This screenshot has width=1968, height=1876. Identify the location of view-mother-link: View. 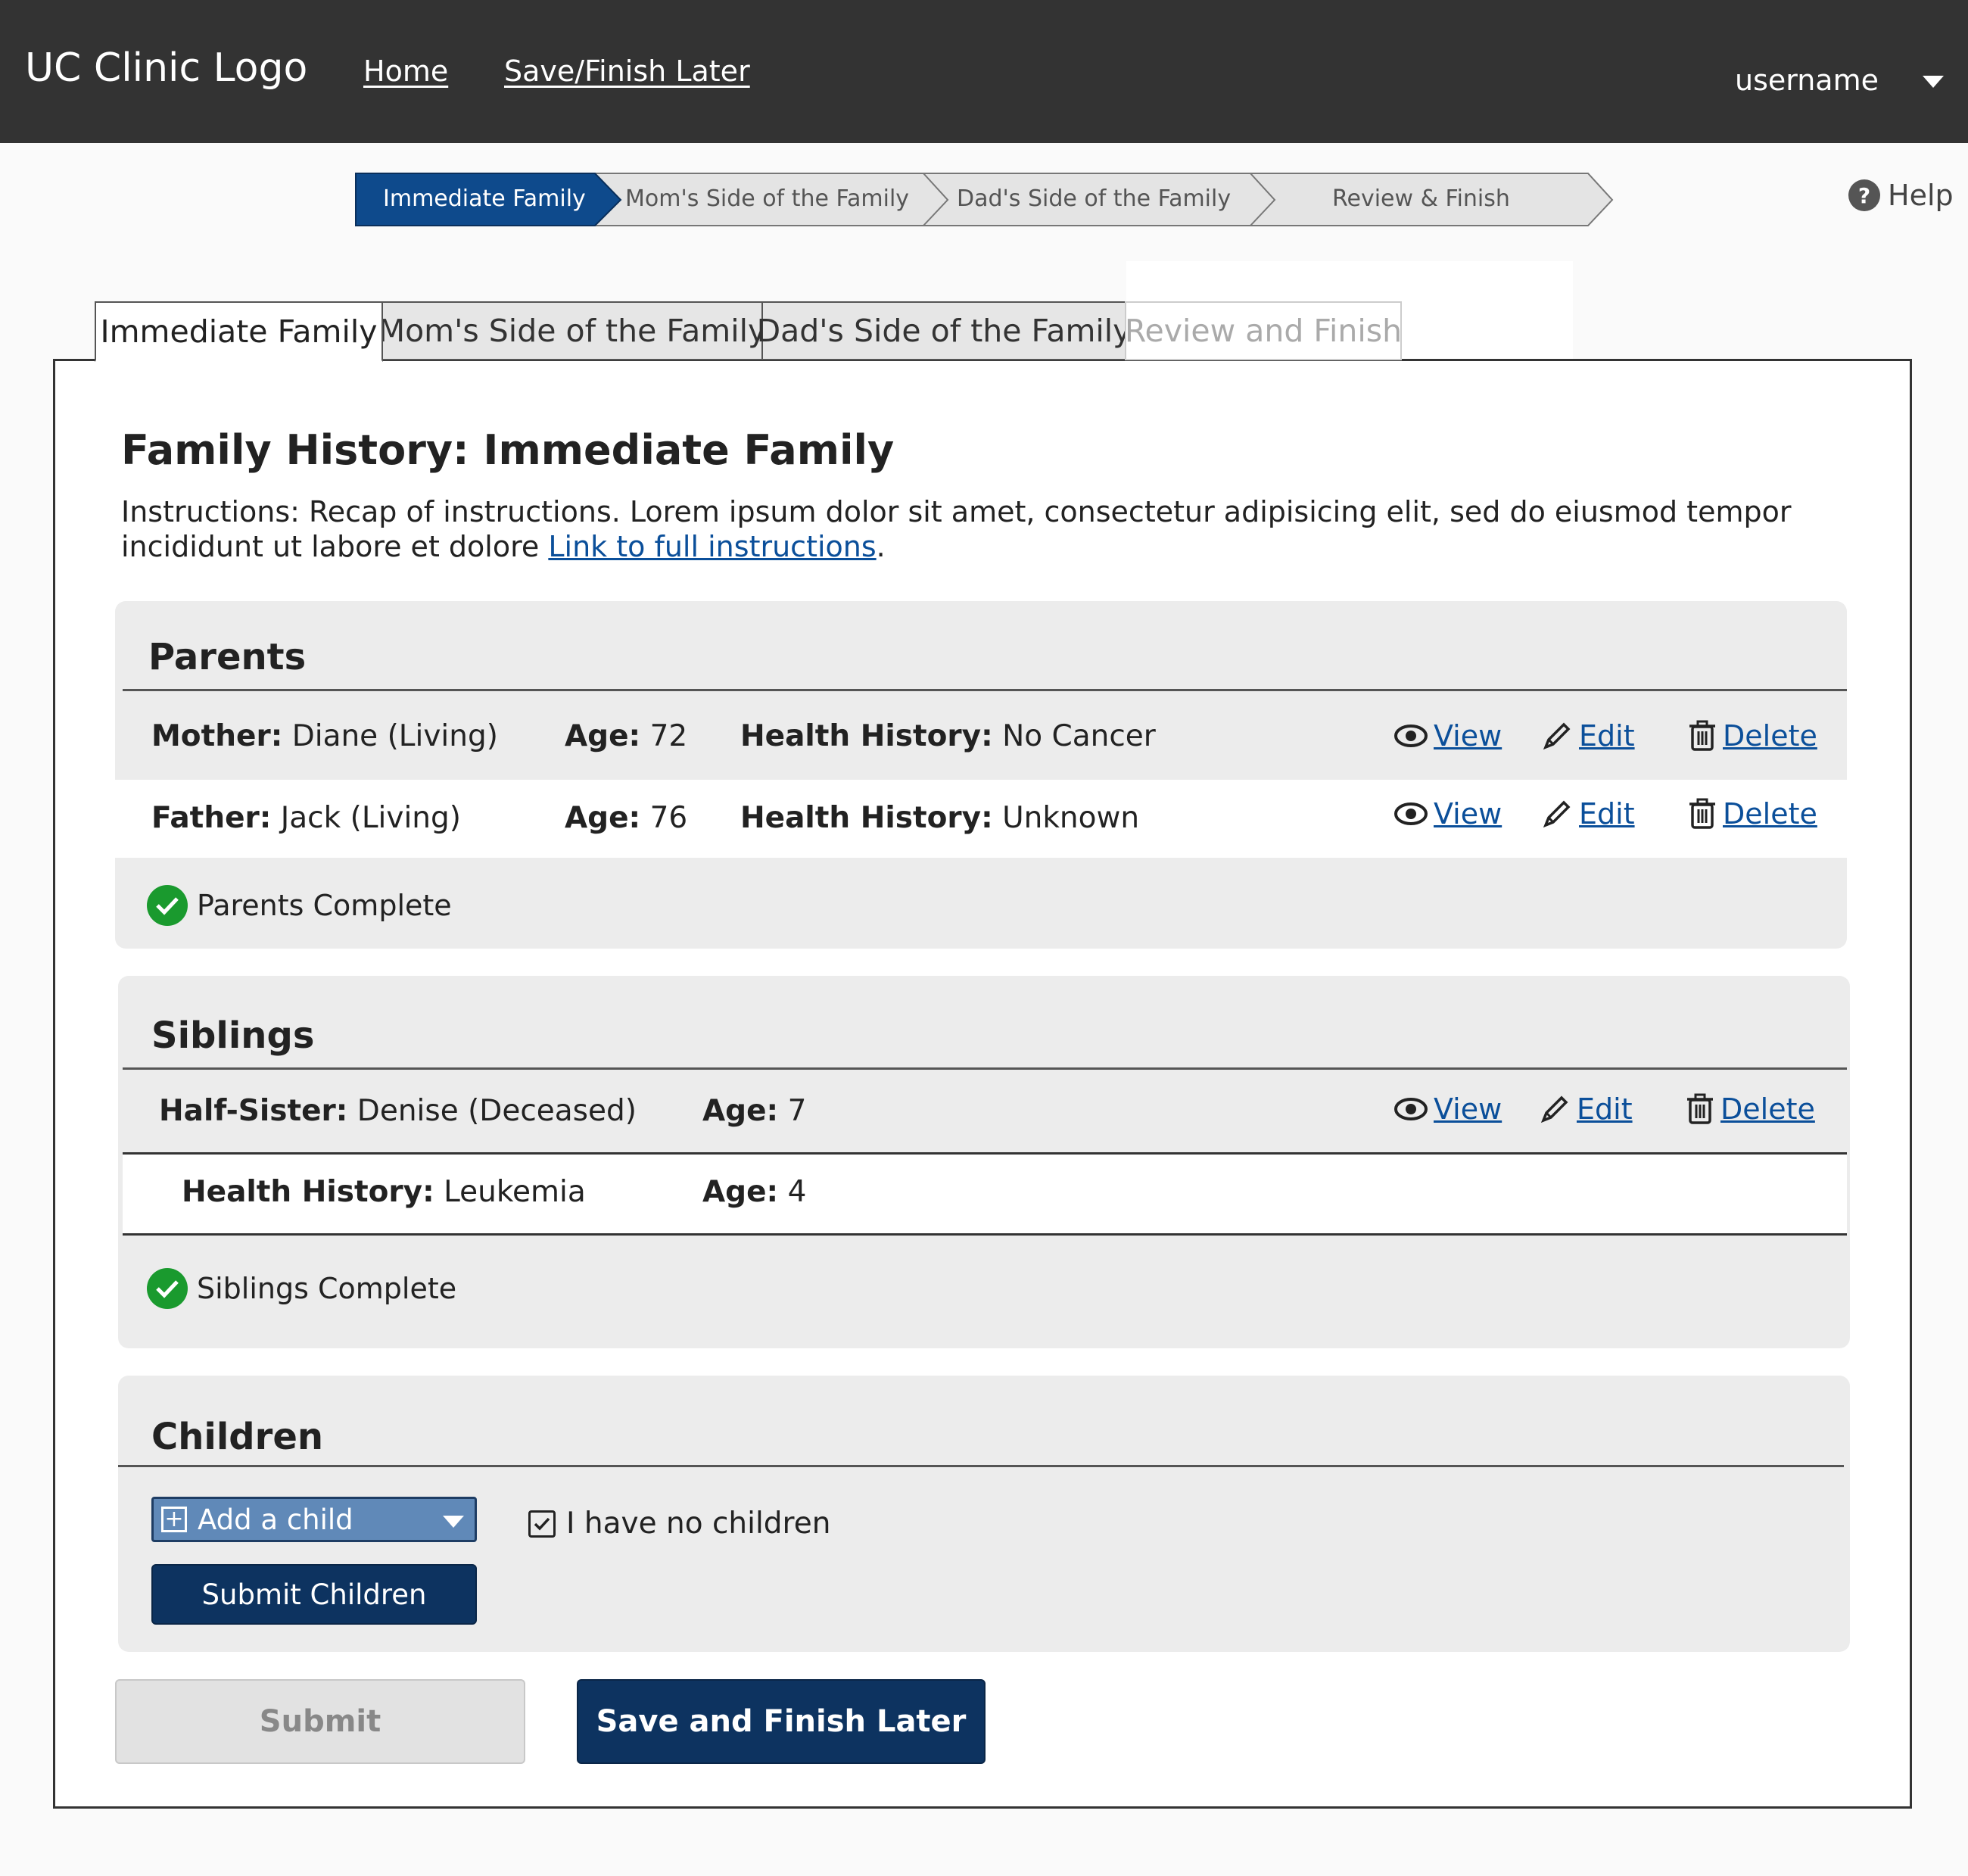
(1448, 736).